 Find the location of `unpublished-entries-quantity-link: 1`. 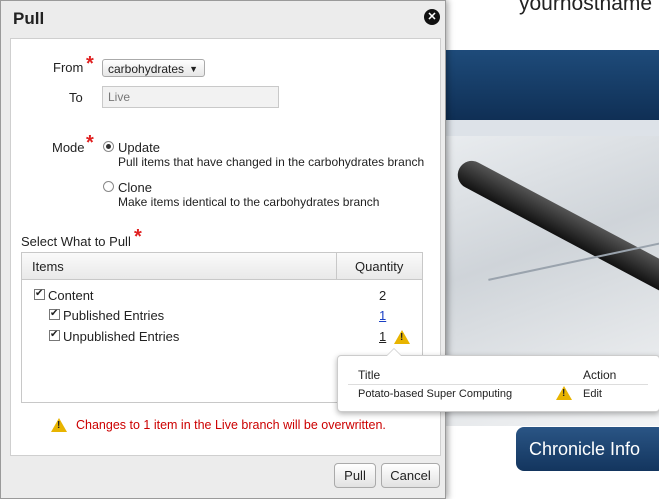

unpublished-entries-quantity-link: 1 is located at coordinates (382, 336).